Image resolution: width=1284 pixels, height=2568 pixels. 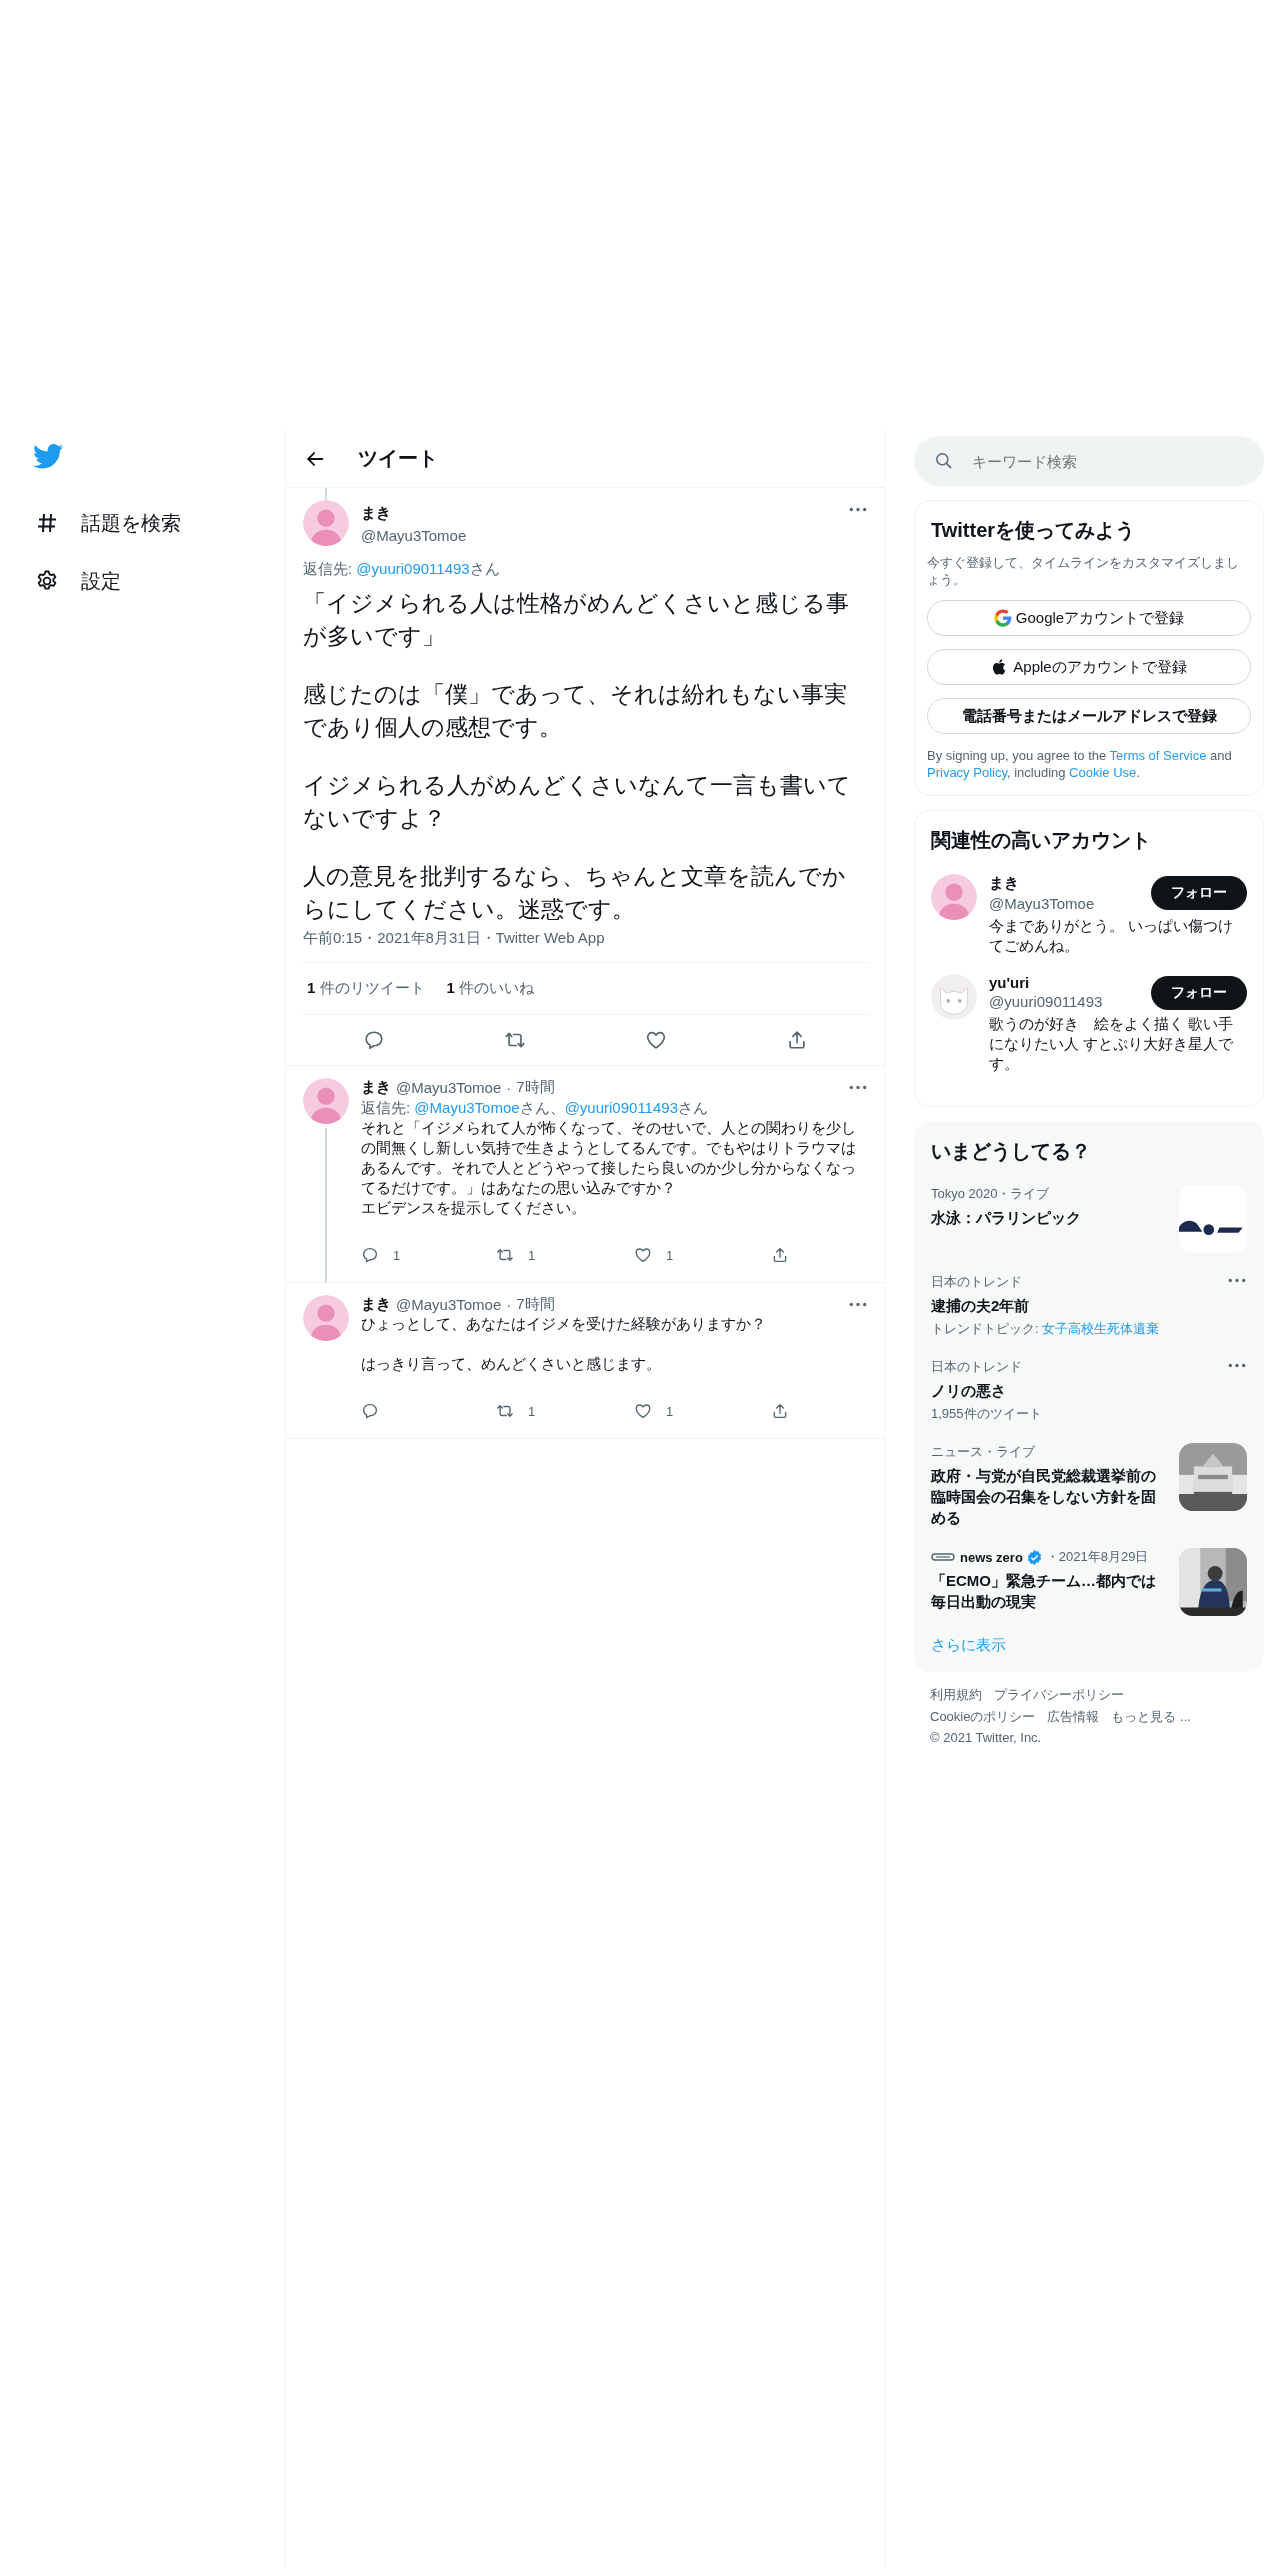 What do you see at coordinates (1002, 618) in the screenshot?
I see `google-logo-icon` at bounding box center [1002, 618].